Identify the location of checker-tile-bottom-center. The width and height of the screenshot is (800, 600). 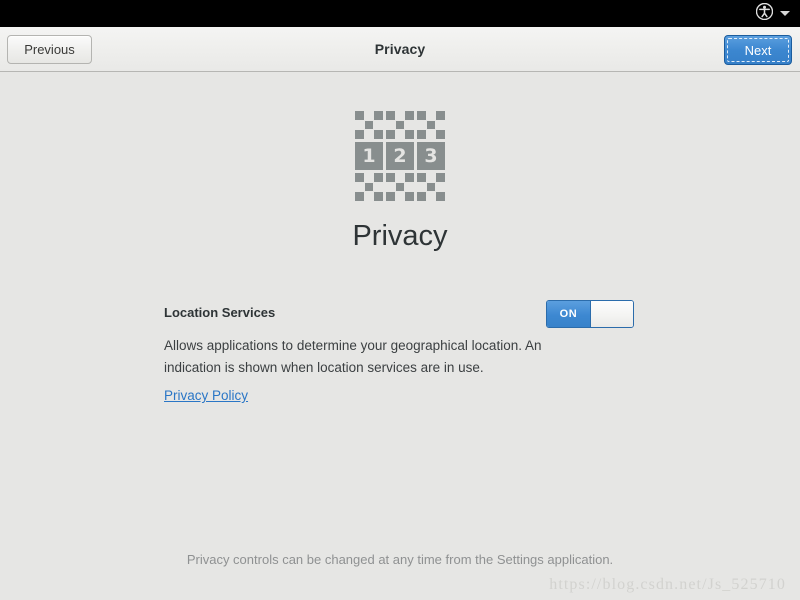
(400, 187).